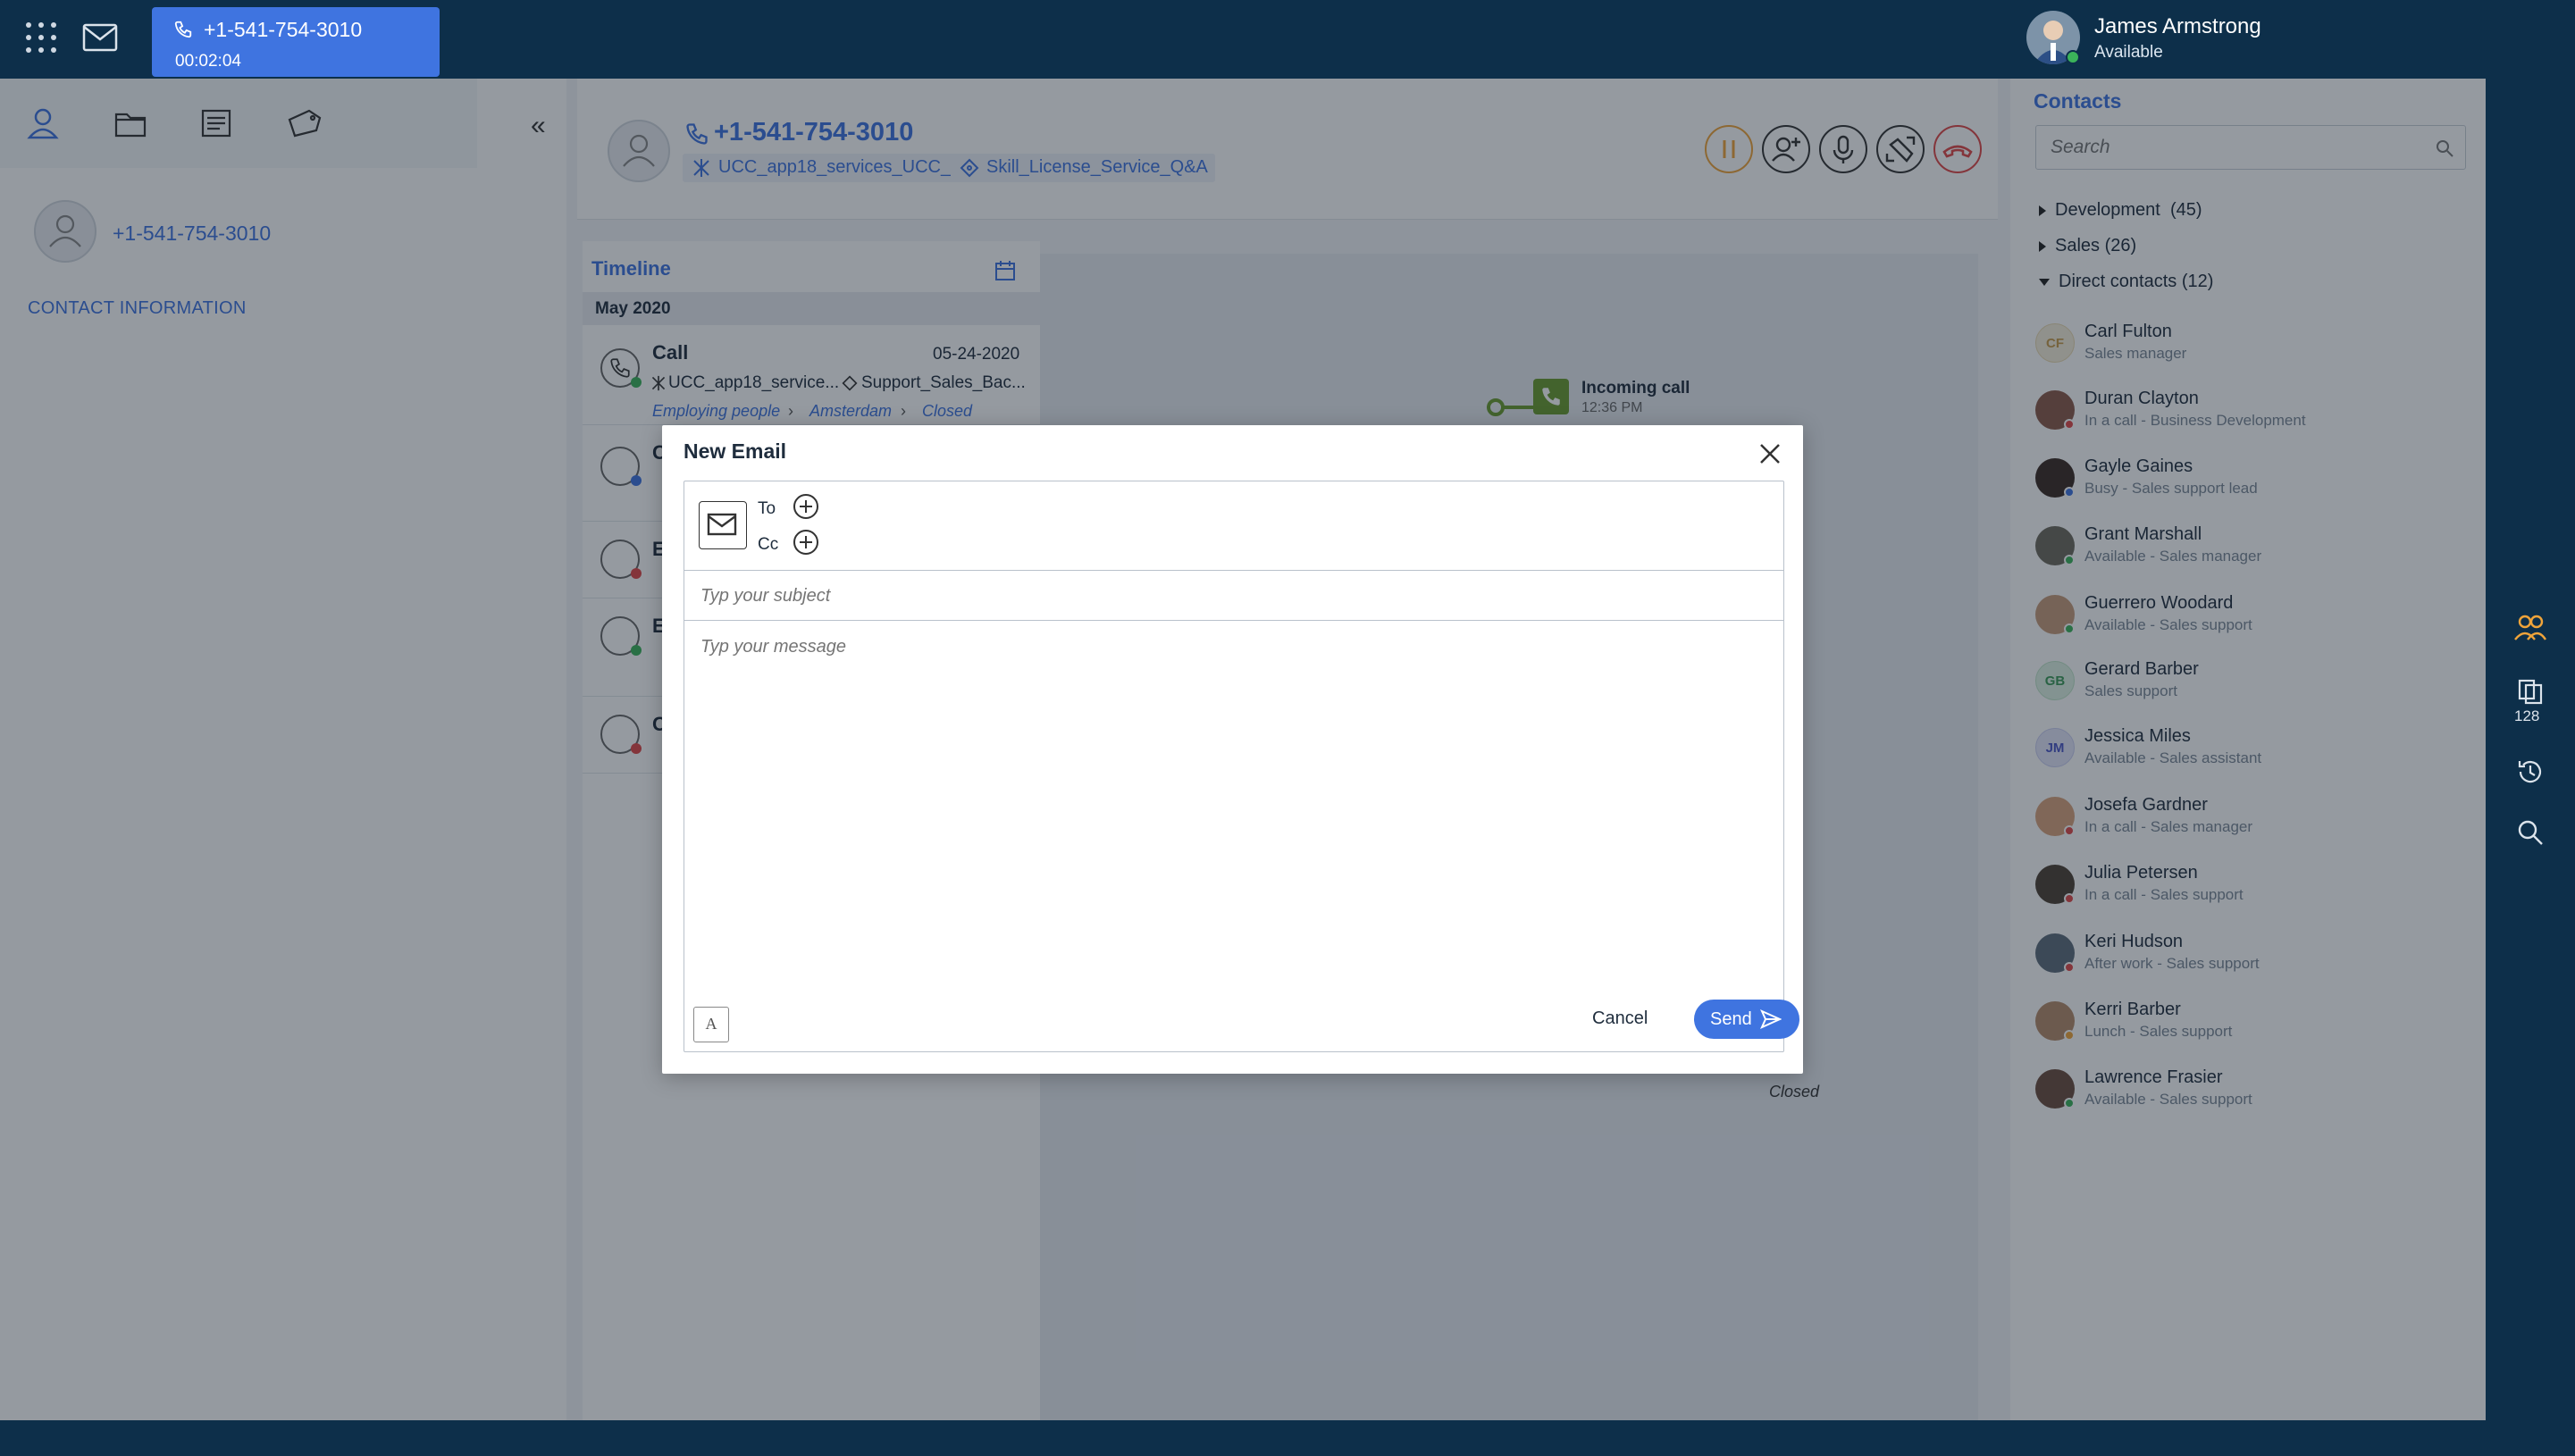 The image size is (2575, 1456). What do you see at coordinates (1620, 1018) in the screenshot?
I see `cancel-button: Cancel` at bounding box center [1620, 1018].